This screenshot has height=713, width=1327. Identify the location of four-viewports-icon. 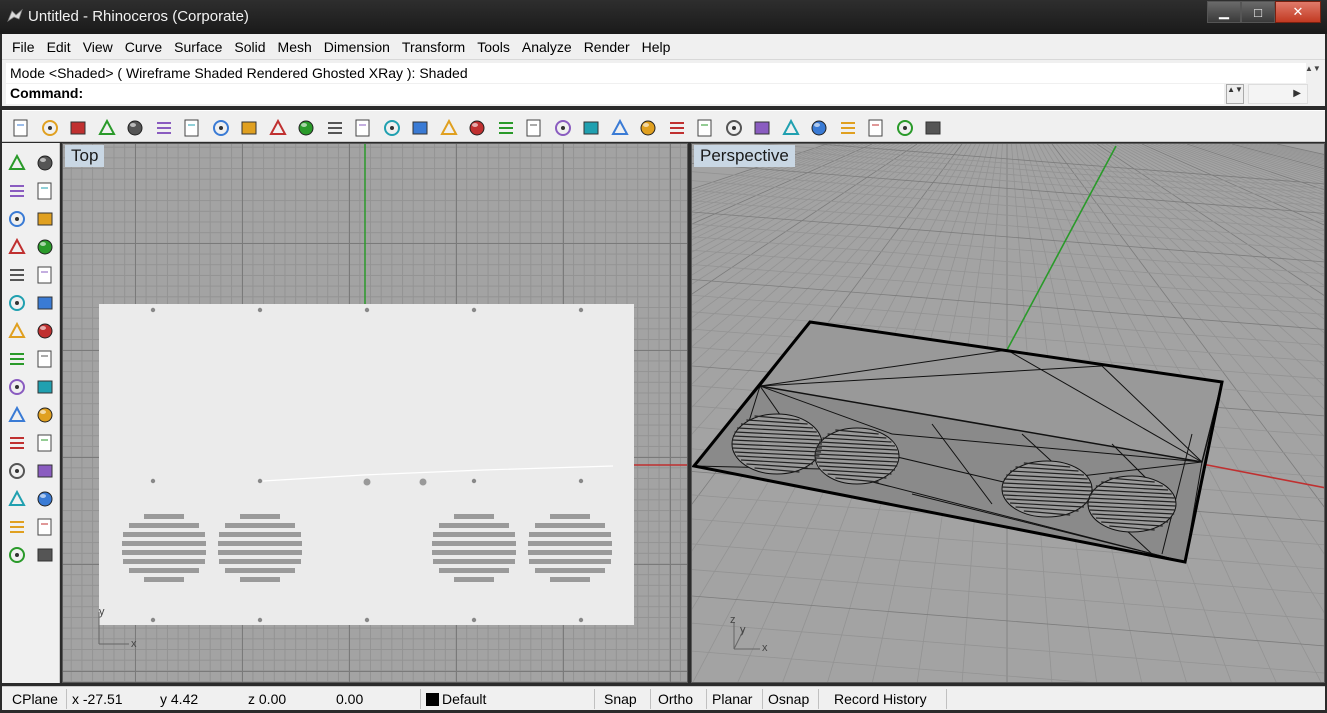
(477, 128).